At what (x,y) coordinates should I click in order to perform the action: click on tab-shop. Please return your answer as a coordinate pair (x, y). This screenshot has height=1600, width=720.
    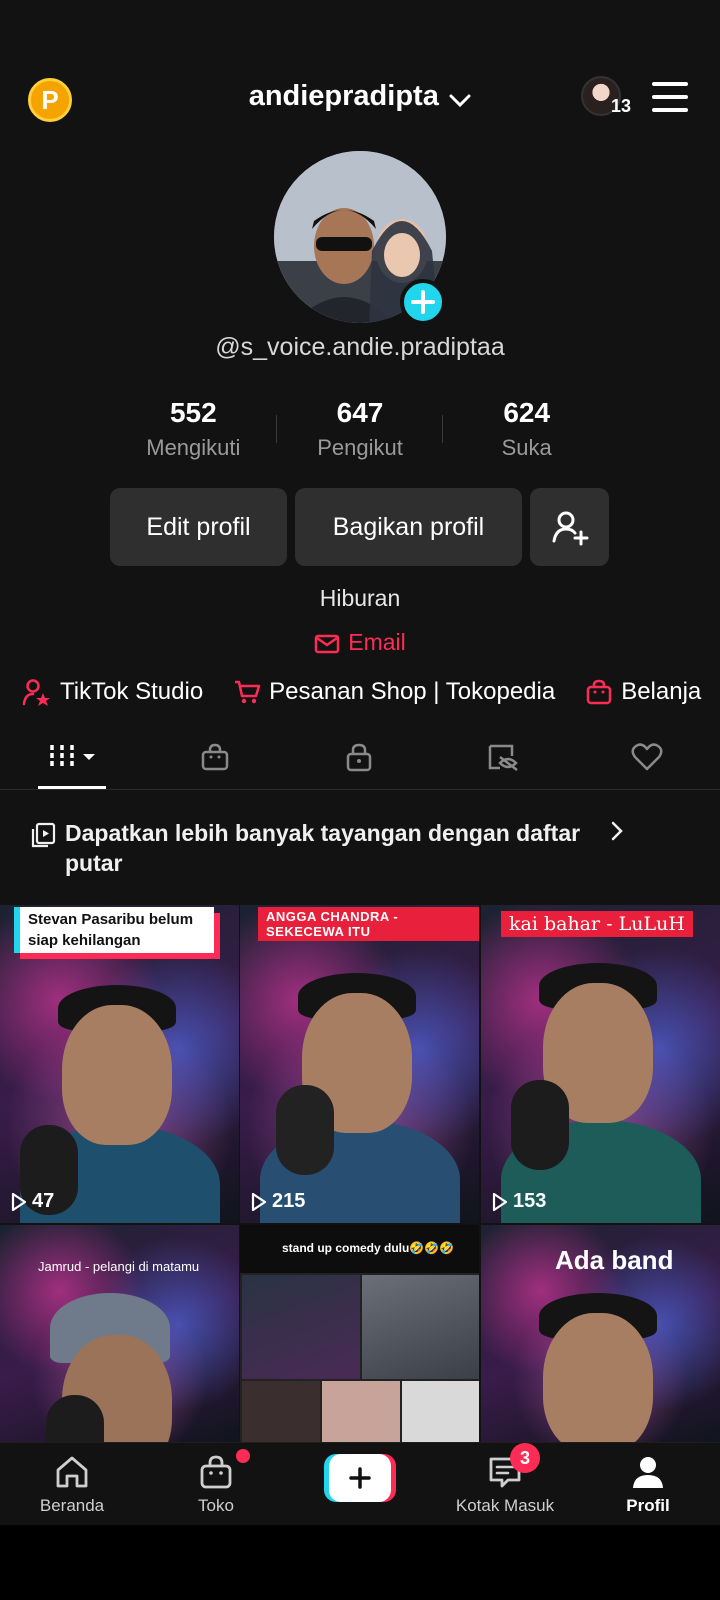
    Looking at the image, I should click on (215, 757).